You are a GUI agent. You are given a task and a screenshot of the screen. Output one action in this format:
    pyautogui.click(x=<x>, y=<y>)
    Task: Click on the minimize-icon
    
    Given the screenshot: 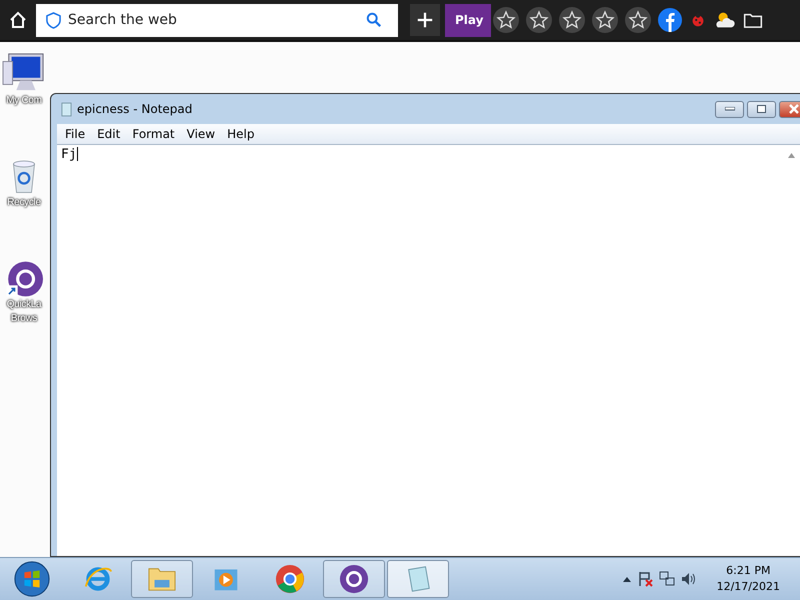 What is the action you would take?
    pyautogui.click(x=729, y=109)
    